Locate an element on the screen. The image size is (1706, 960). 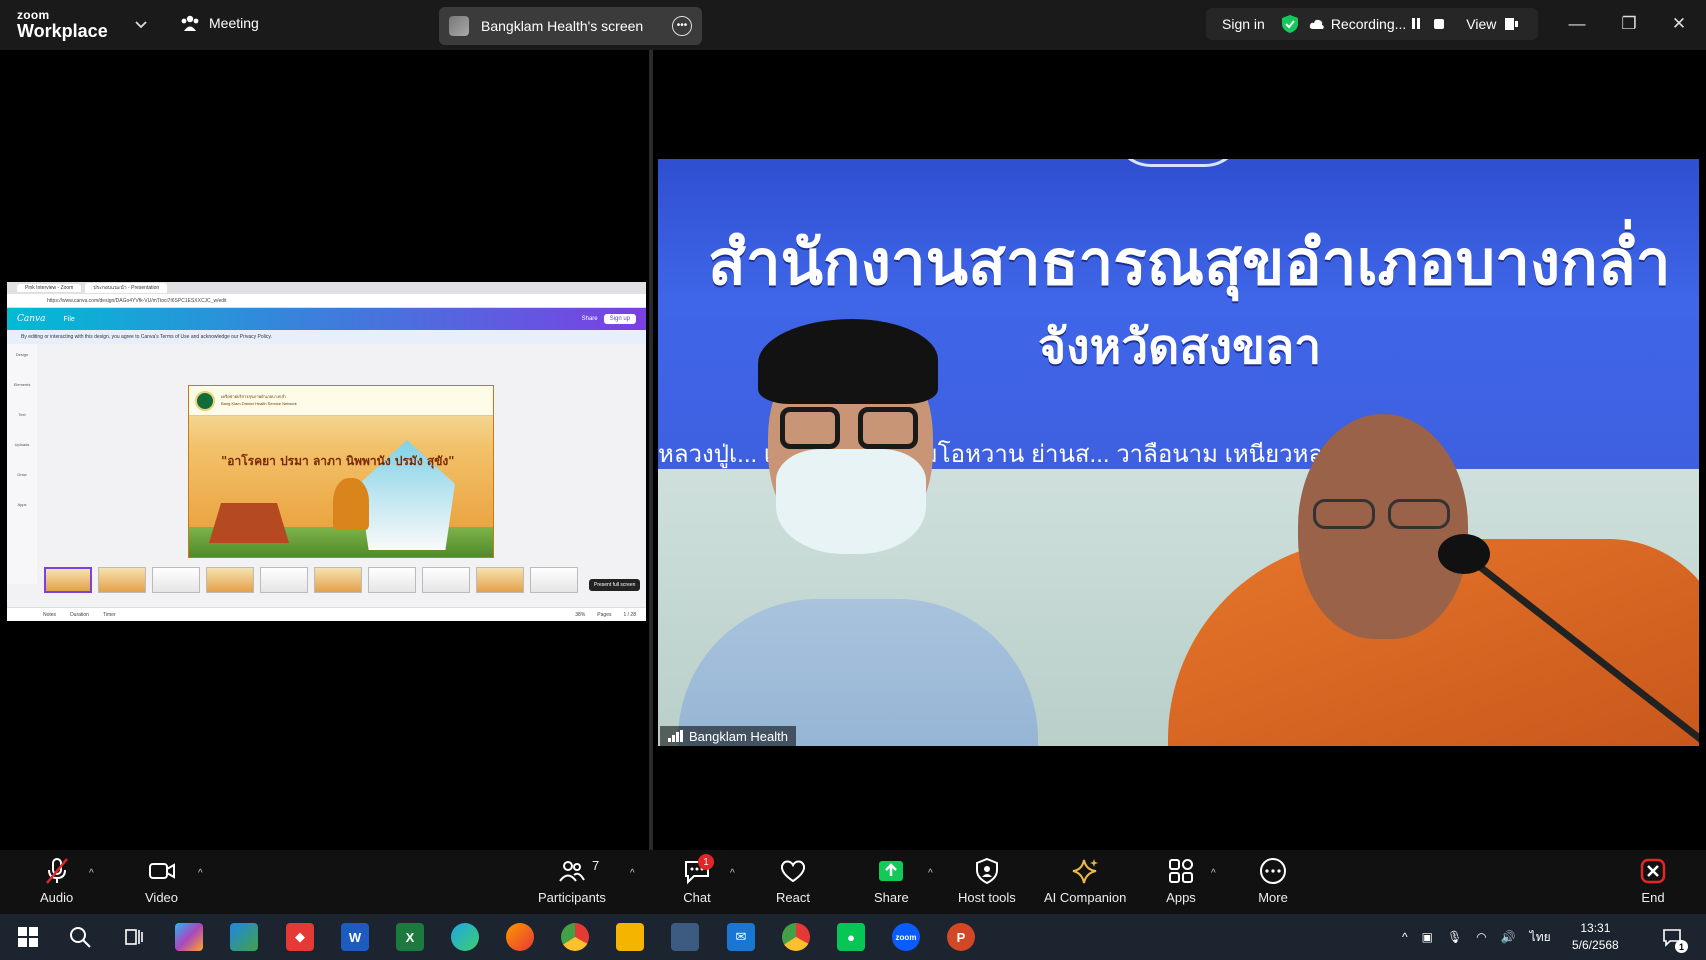
signal-bars-icon is located at coordinates (675, 736).